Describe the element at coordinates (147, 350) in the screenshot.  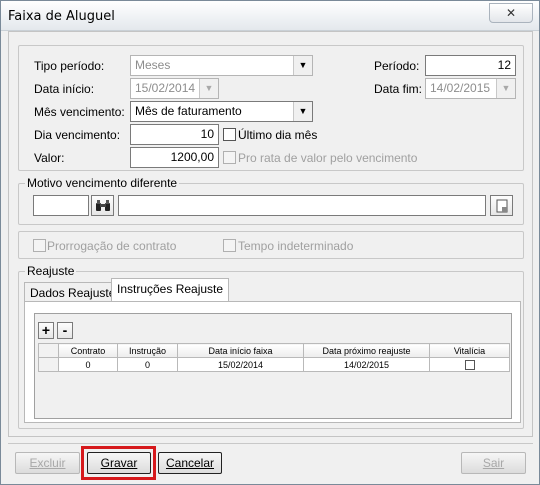
I see `column-header: Instrução` at that location.